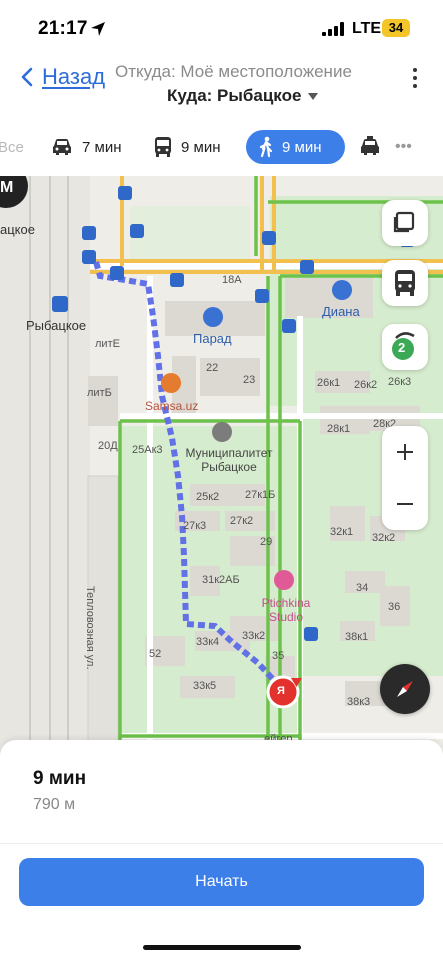 This screenshot has width=443, height=960. I want to click on back-label: Назад, so click(74, 76).